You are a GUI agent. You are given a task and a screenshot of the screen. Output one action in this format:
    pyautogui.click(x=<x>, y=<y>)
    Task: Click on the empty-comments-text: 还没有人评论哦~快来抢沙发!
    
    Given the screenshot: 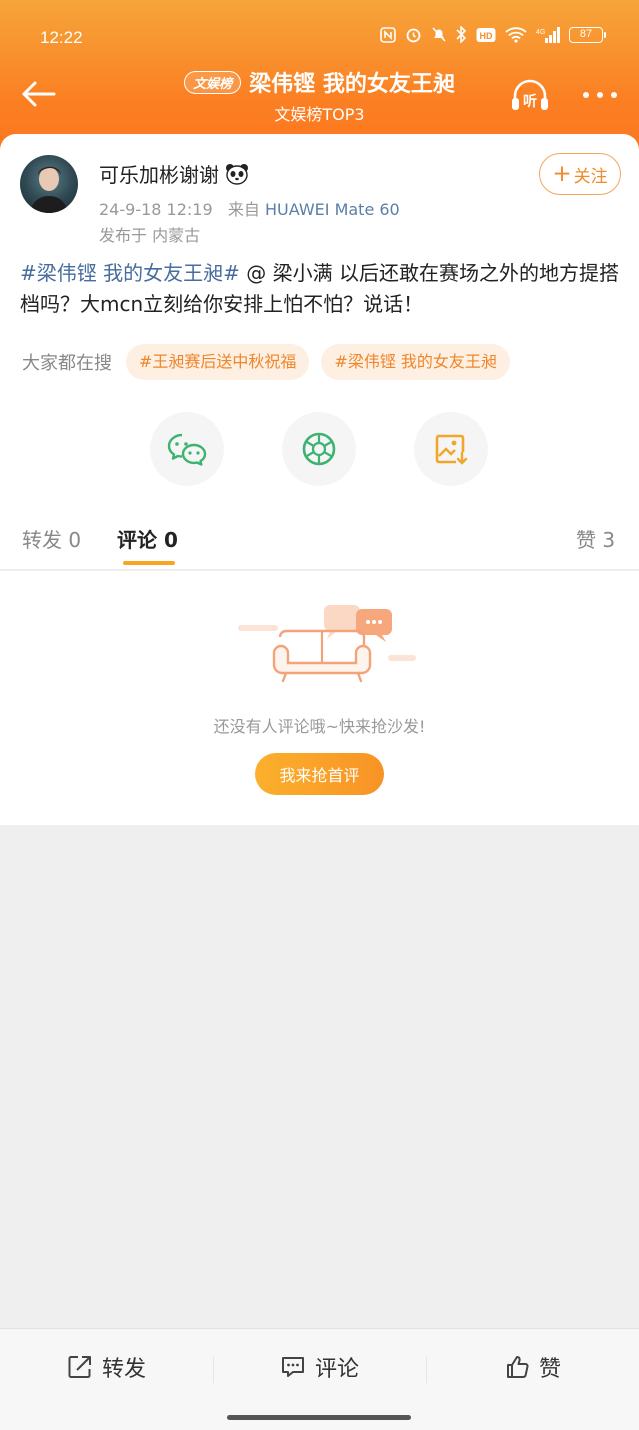 What is the action you would take?
    pyautogui.click(x=319, y=726)
    